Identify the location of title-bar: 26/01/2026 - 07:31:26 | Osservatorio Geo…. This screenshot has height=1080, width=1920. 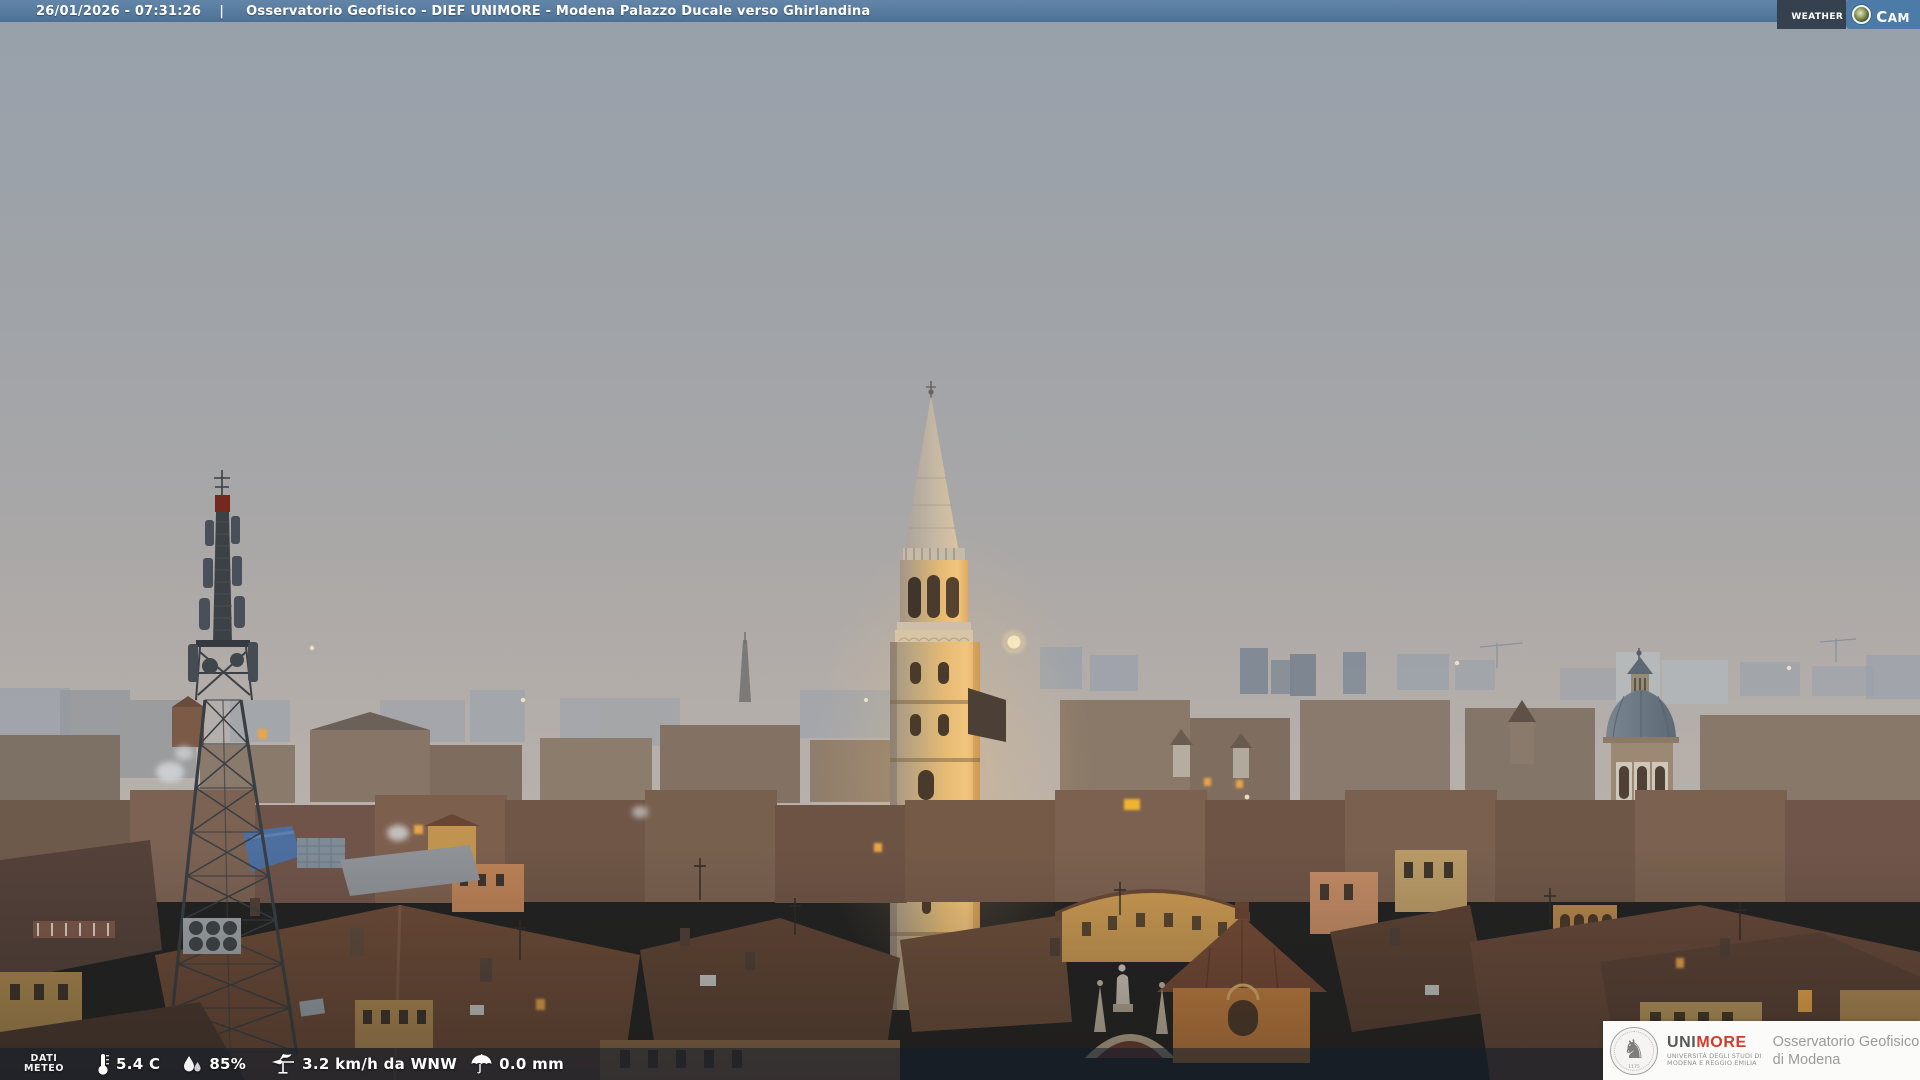
(960, 11).